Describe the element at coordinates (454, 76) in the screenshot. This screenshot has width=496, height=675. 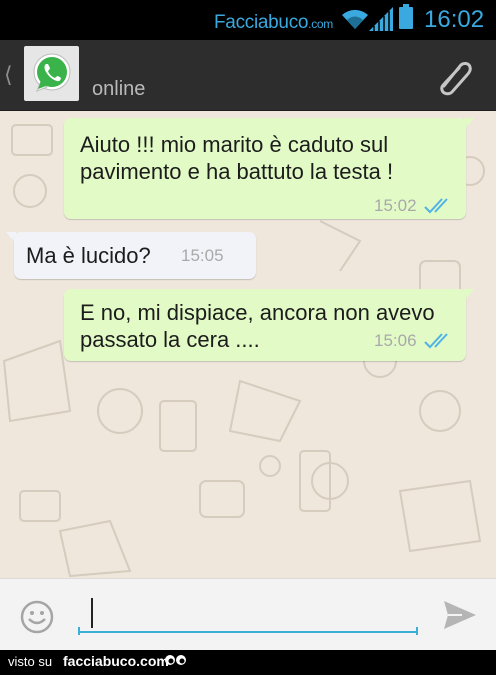
I see `paperclip-icon` at that location.